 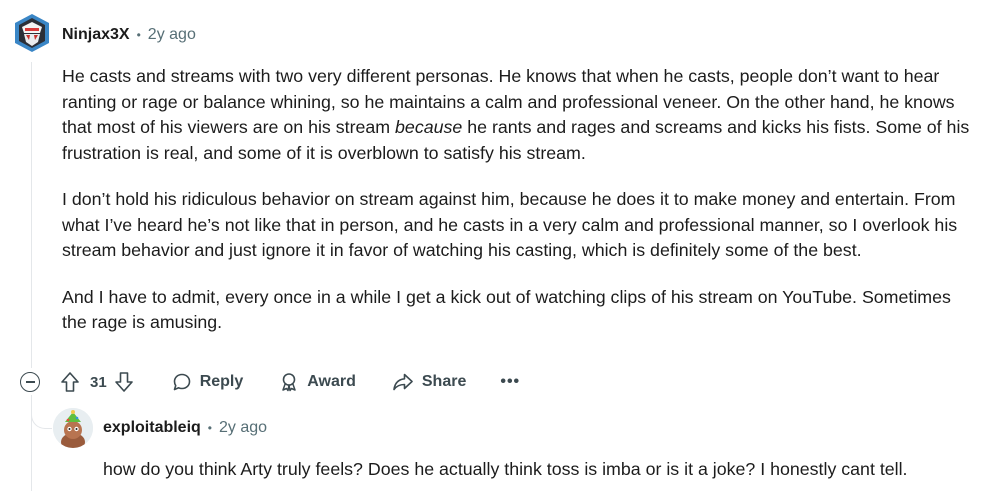 I want to click on vote-group: 31, so click(x=97, y=382).